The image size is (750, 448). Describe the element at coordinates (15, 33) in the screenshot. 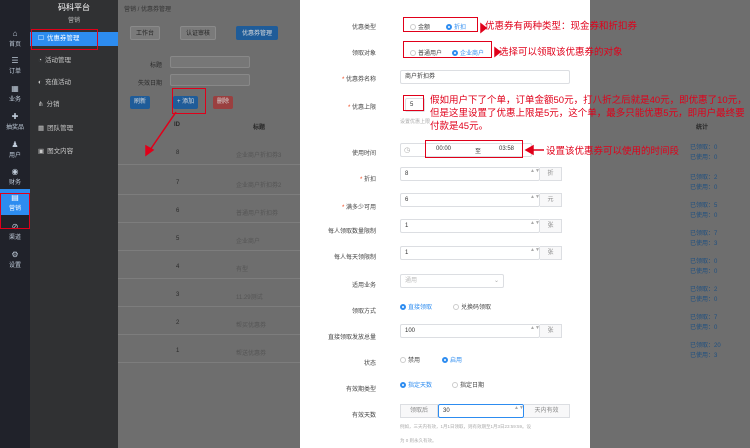

I see `home-icon: ⌂` at that location.